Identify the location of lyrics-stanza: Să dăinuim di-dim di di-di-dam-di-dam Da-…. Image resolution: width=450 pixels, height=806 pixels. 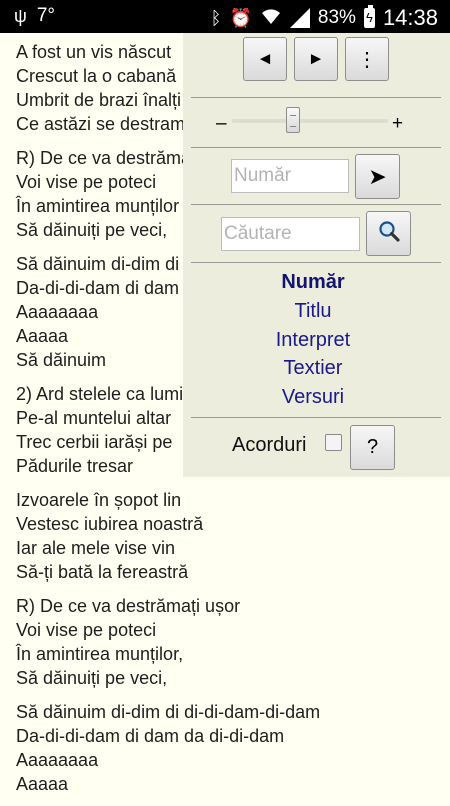
(231, 748).